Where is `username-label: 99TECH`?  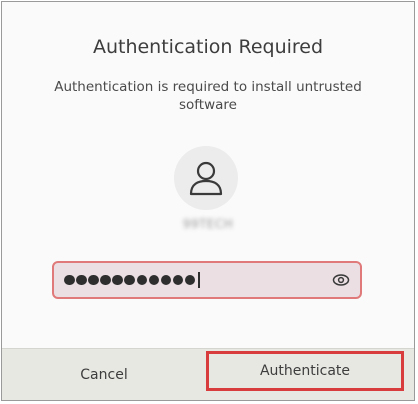 username-label: 99TECH is located at coordinates (208, 224).